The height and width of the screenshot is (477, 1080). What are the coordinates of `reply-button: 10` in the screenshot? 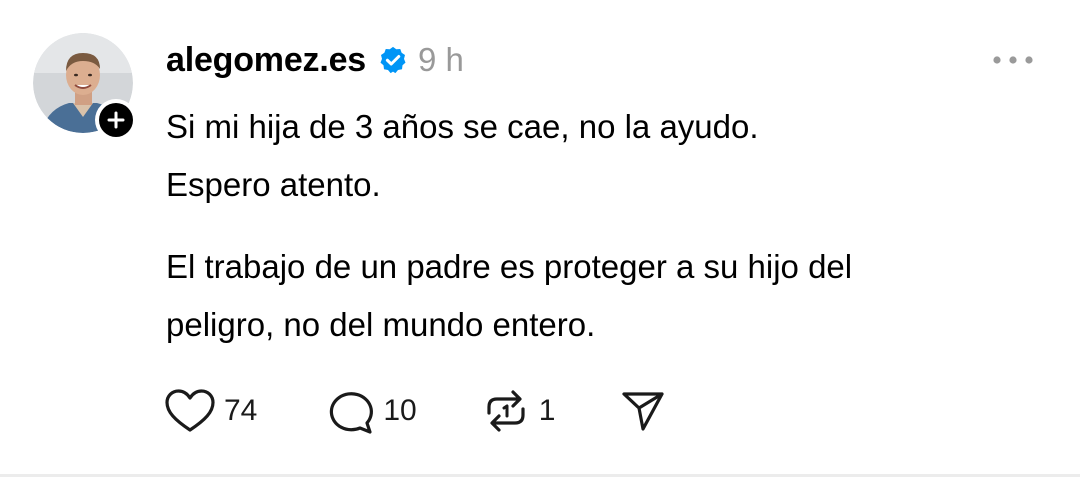 It's located at (371, 411).